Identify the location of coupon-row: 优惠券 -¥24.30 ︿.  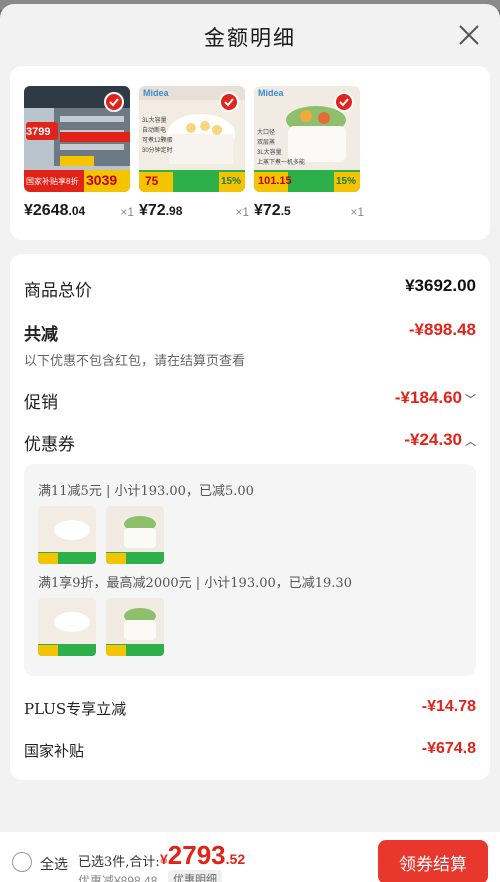
(250, 444).